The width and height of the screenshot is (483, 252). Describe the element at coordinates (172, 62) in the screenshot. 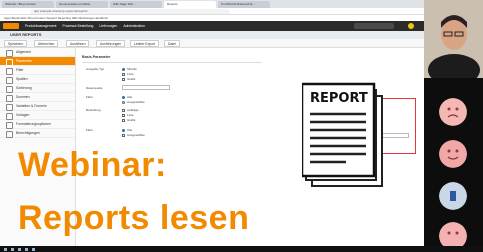

I see `divider` at that location.